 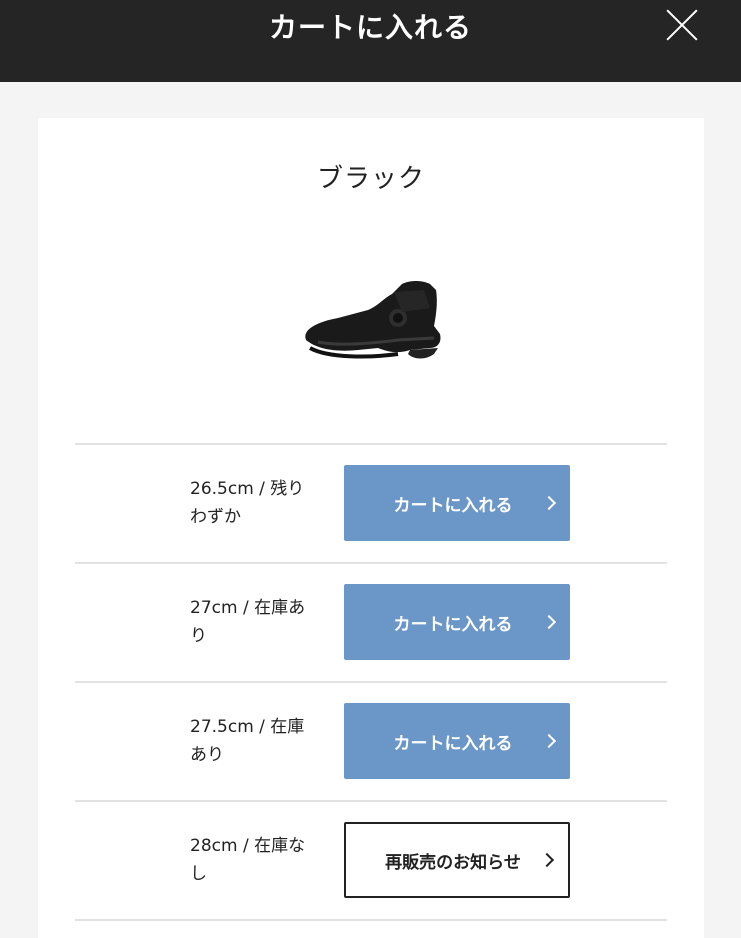 I want to click on size-label-27-5: 27.5cm / 在庫 あり, so click(x=255, y=741).